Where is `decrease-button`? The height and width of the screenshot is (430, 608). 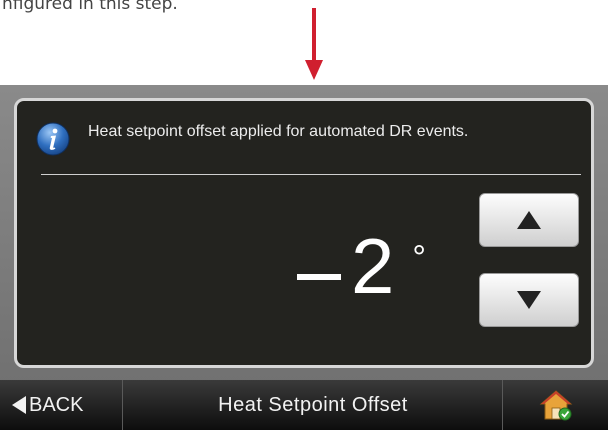
decrease-button is located at coordinates (529, 300).